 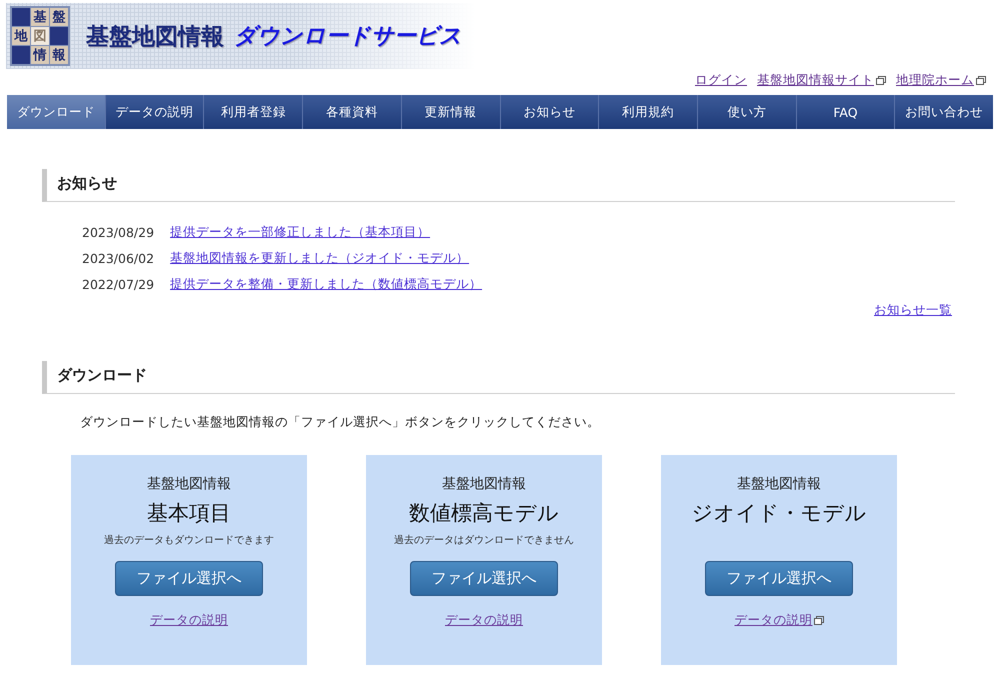 I want to click on nav-tab: FAQ, so click(x=846, y=112).